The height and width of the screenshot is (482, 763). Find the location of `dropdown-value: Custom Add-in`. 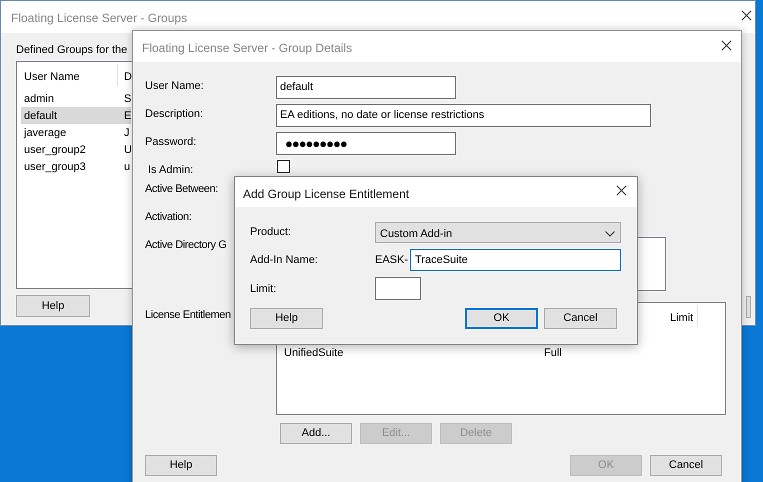

dropdown-value: Custom Add-in is located at coordinates (416, 234).